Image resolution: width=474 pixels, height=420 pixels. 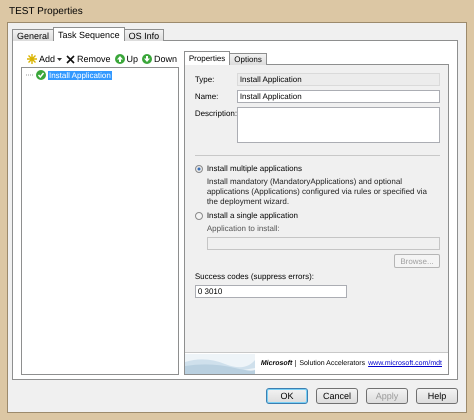 What do you see at coordinates (270, 291) in the screenshot?
I see `input-field: 0 3010` at bounding box center [270, 291].